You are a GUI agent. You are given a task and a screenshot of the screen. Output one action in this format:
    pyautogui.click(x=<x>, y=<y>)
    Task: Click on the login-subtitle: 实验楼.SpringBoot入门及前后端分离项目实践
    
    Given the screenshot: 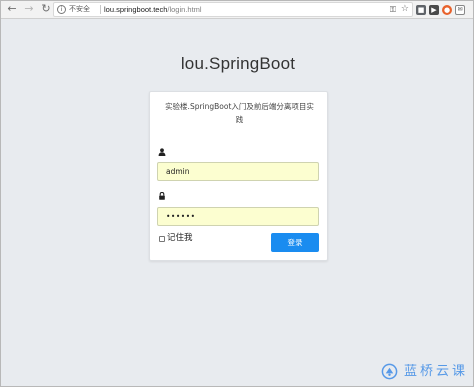 What is the action you would take?
    pyautogui.click(x=239, y=113)
    